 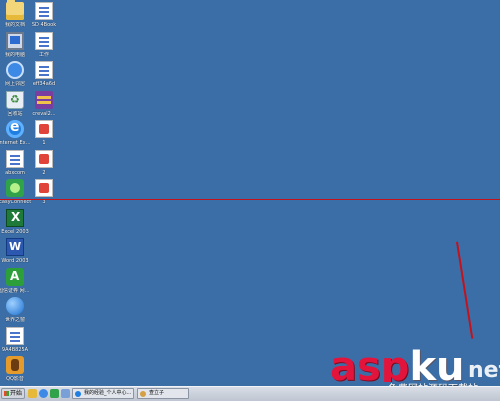 I want to click on desktop-icon: 世界之窗, so click(x=16, y=310).